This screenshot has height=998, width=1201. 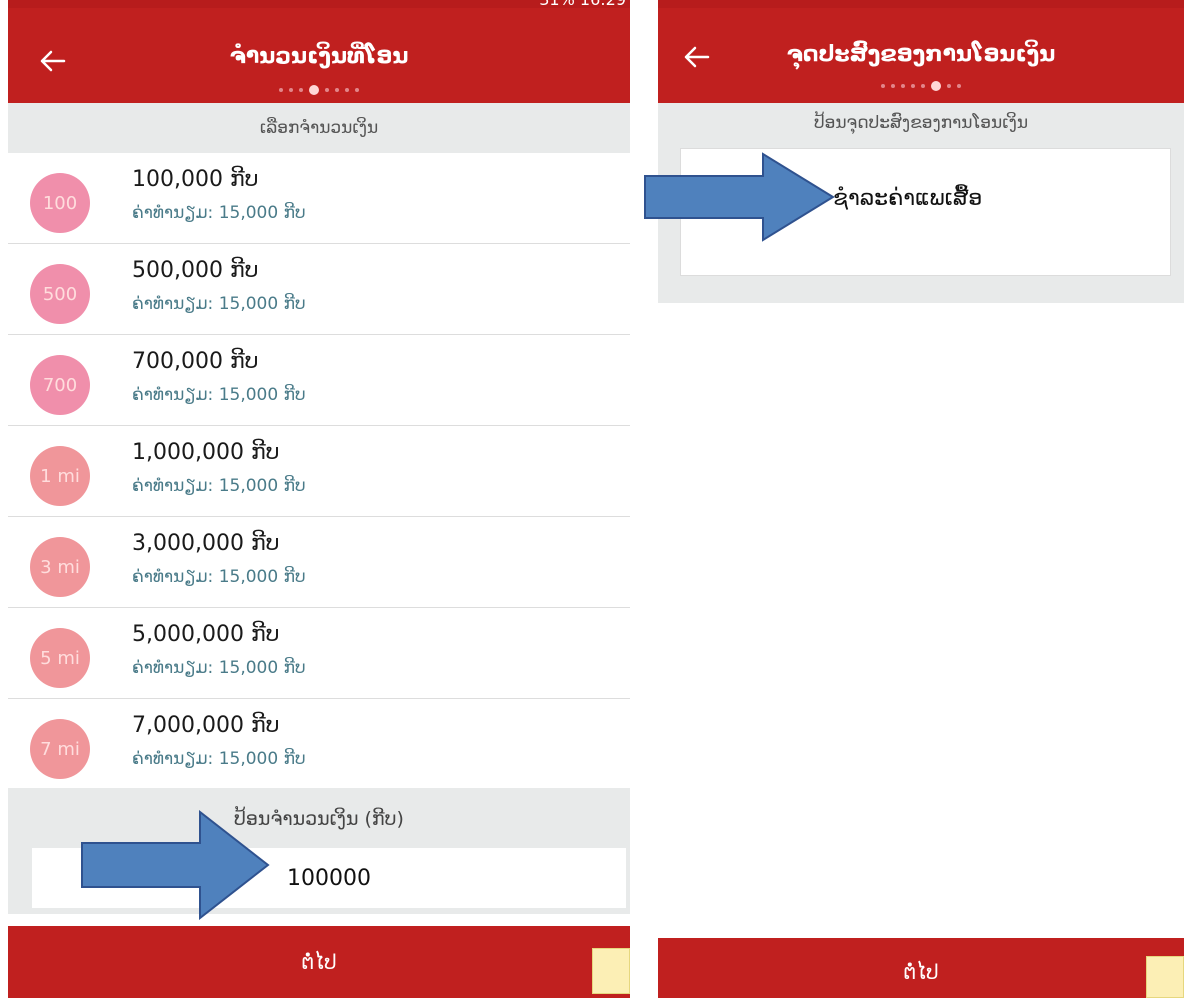 I want to click on app-header: ຈຳນວນເງິນທີ່ໂອນ, so click(x=319, y=55).